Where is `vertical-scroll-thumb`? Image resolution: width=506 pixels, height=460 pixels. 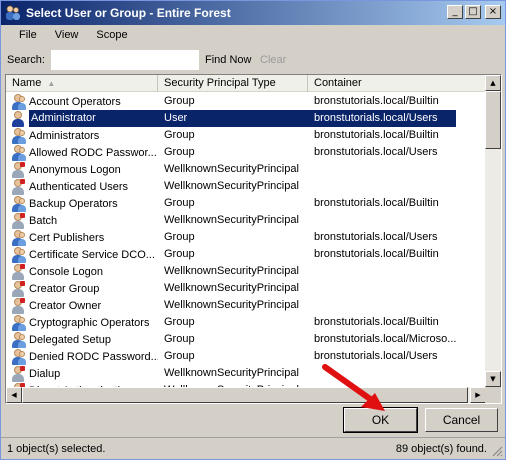 vertical-scroll-thumb is located at coordinates (493, 120).